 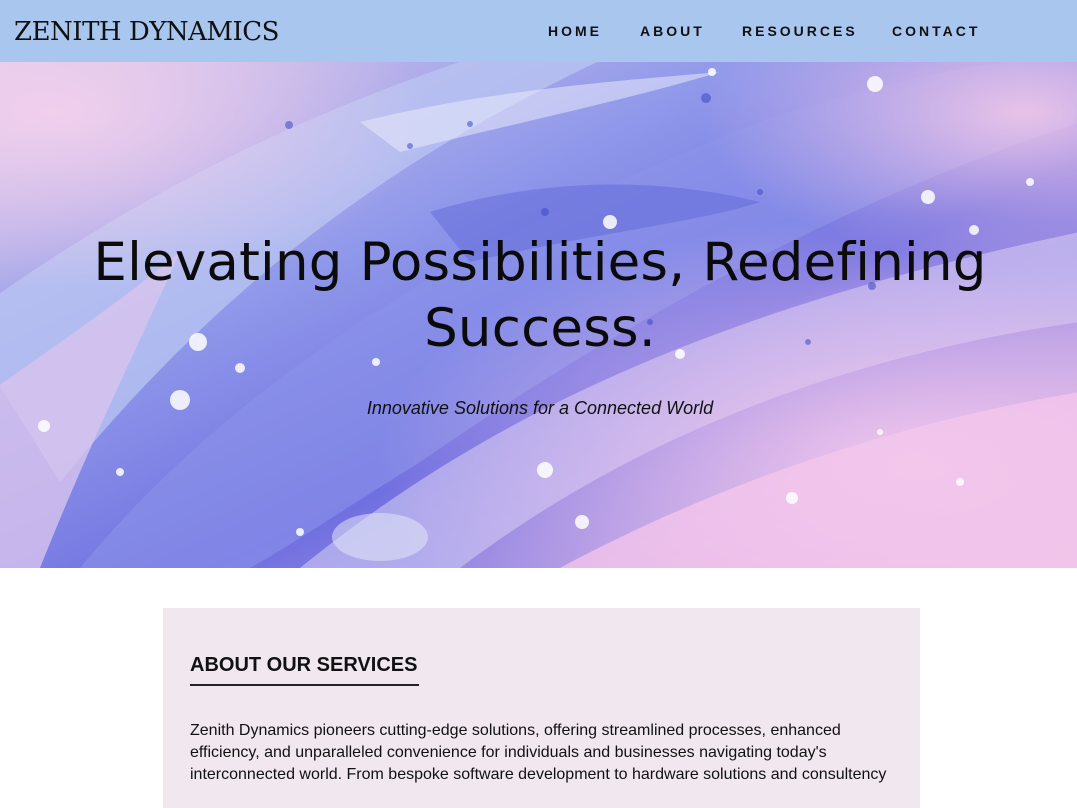 I want to click on hero-headline-line-2: Success., so click(x=540, y=328).